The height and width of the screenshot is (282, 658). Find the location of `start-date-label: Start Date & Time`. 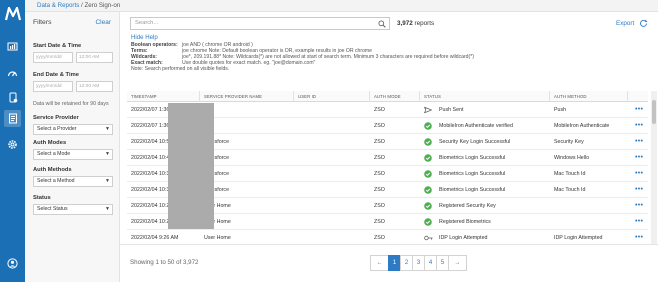

start-date-label: Start Date & Time is located at coordinates (57, 46).